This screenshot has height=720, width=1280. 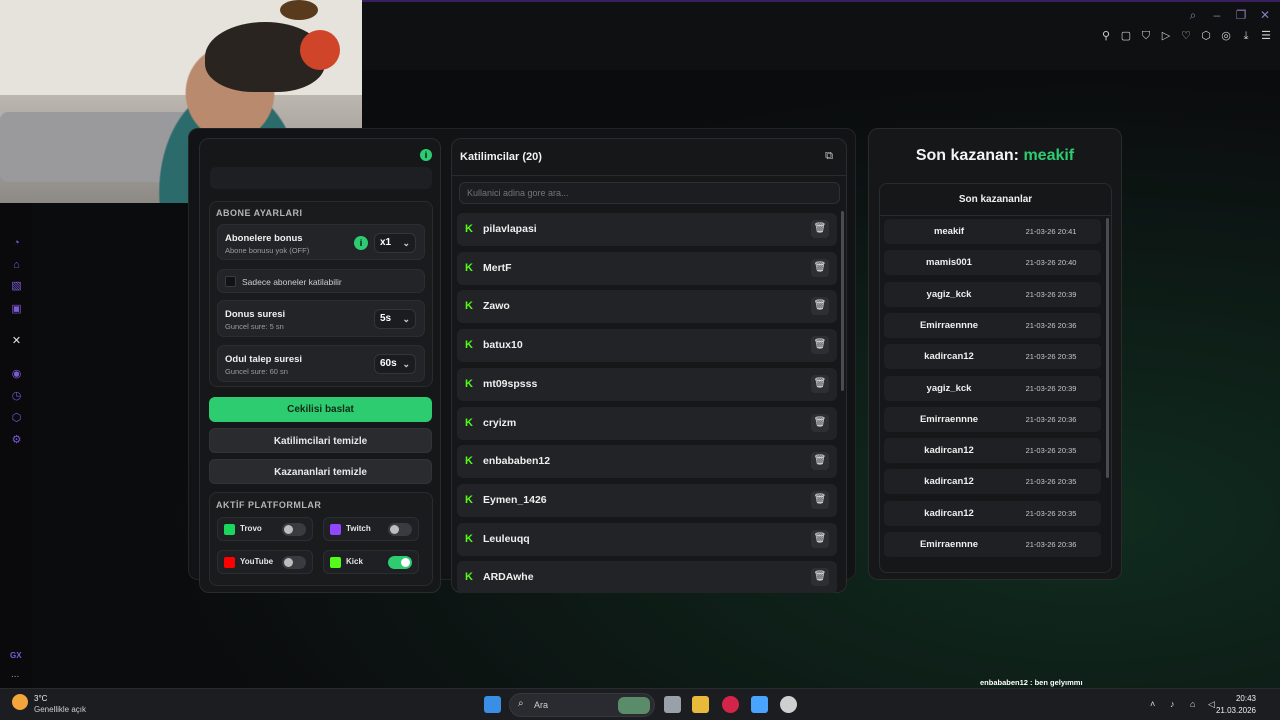 What do you see at coordinates (400, 562) in the screenshot?
I see `kick-toggle` at bounding box center [400, 562].